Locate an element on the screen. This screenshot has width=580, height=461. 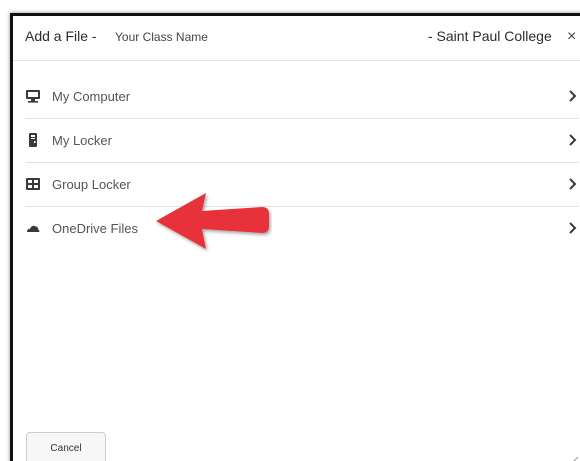
cloud-icon is located at coordinates (33, 228).